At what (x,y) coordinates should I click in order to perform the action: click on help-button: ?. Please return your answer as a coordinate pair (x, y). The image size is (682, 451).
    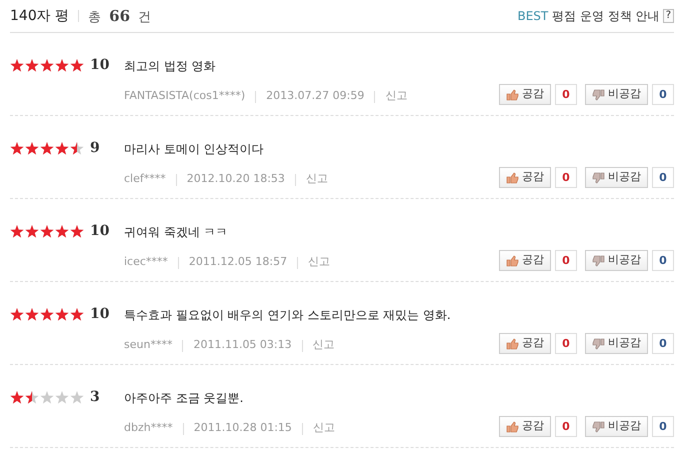
    Looking at the image, I should click on (668, 16).